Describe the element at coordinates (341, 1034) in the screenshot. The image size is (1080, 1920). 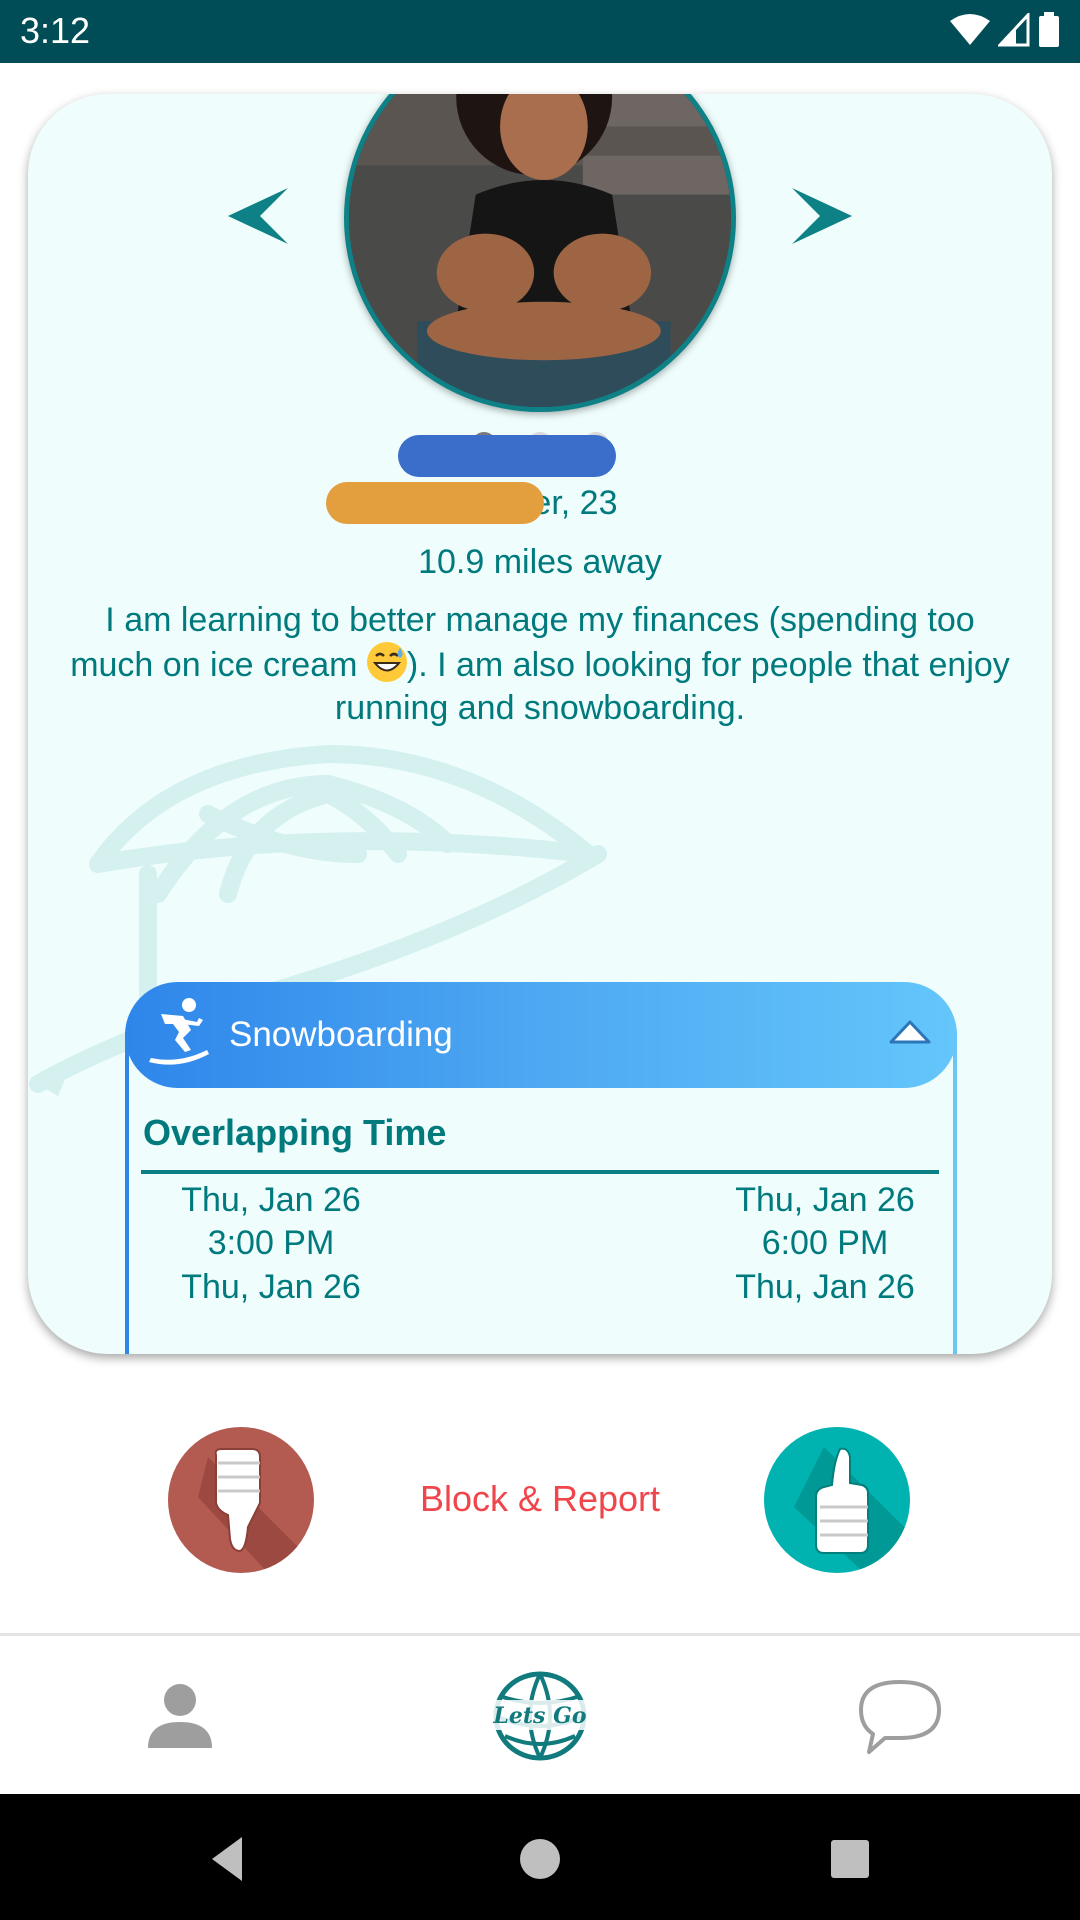
I see `activity-title: Snowboarding` at that location.